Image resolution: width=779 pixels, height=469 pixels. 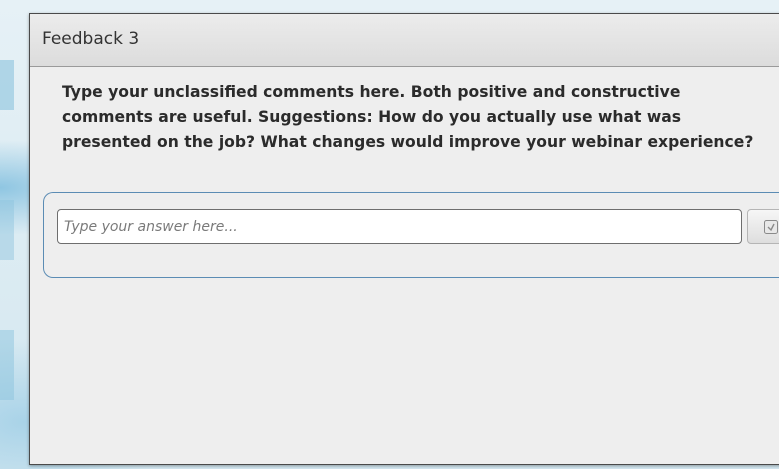 I want to click on submit-answer-button, so click(x=763, y=226).